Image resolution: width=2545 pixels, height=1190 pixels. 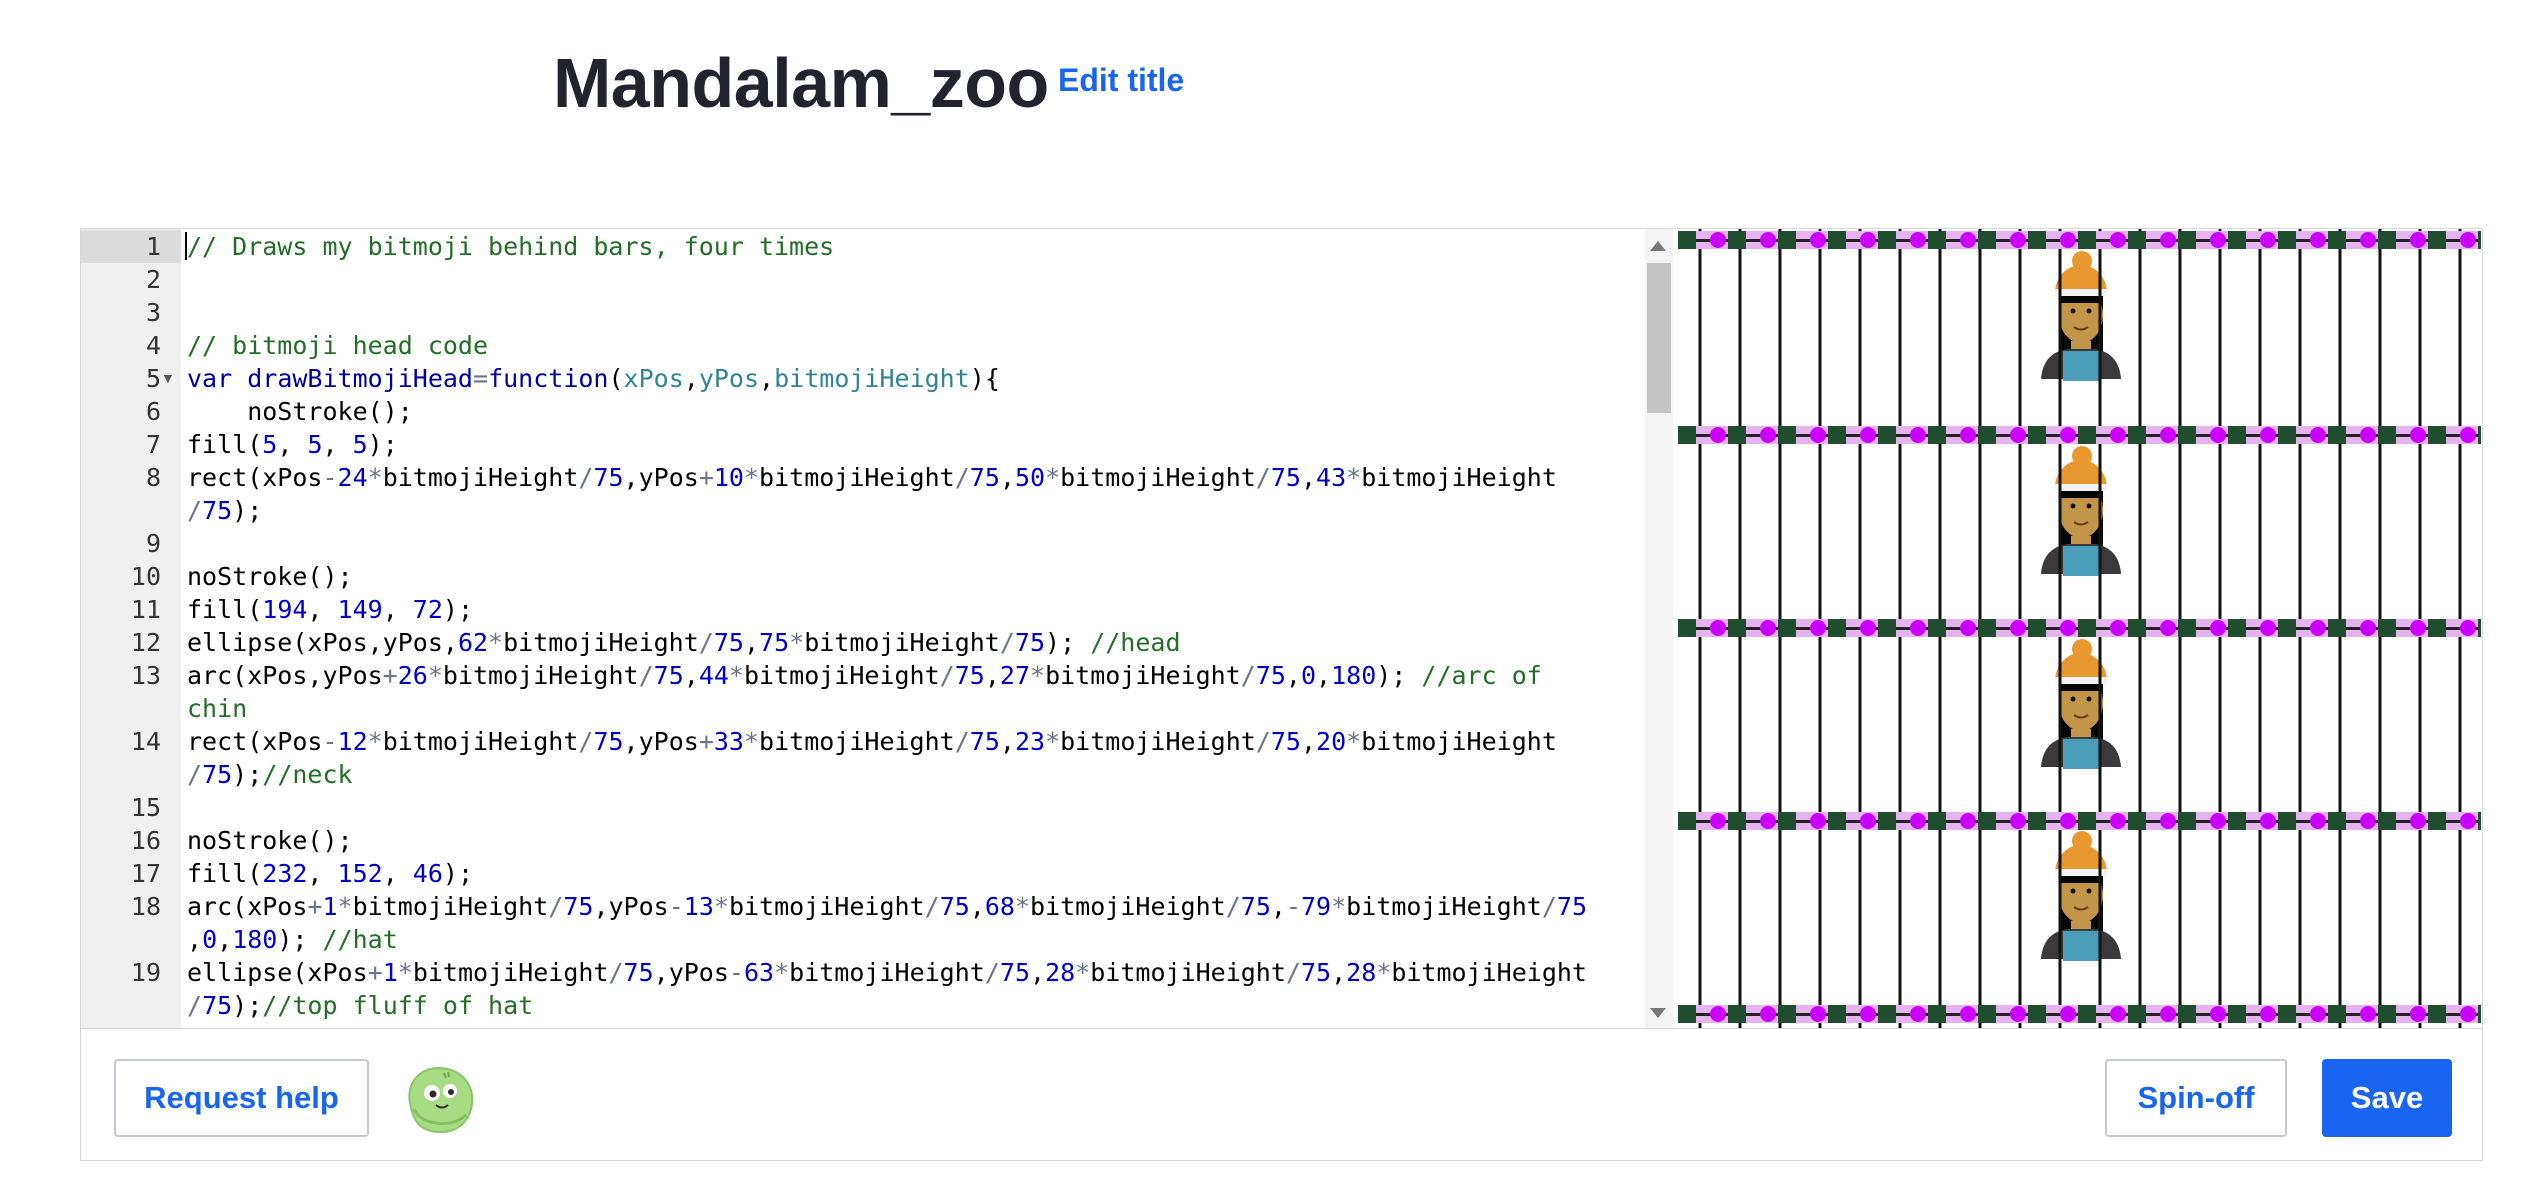 What do you see at coordinates (691, 972) in the screenshot?
I see `code-token: ,yPos` at bounding box center [691, 972].